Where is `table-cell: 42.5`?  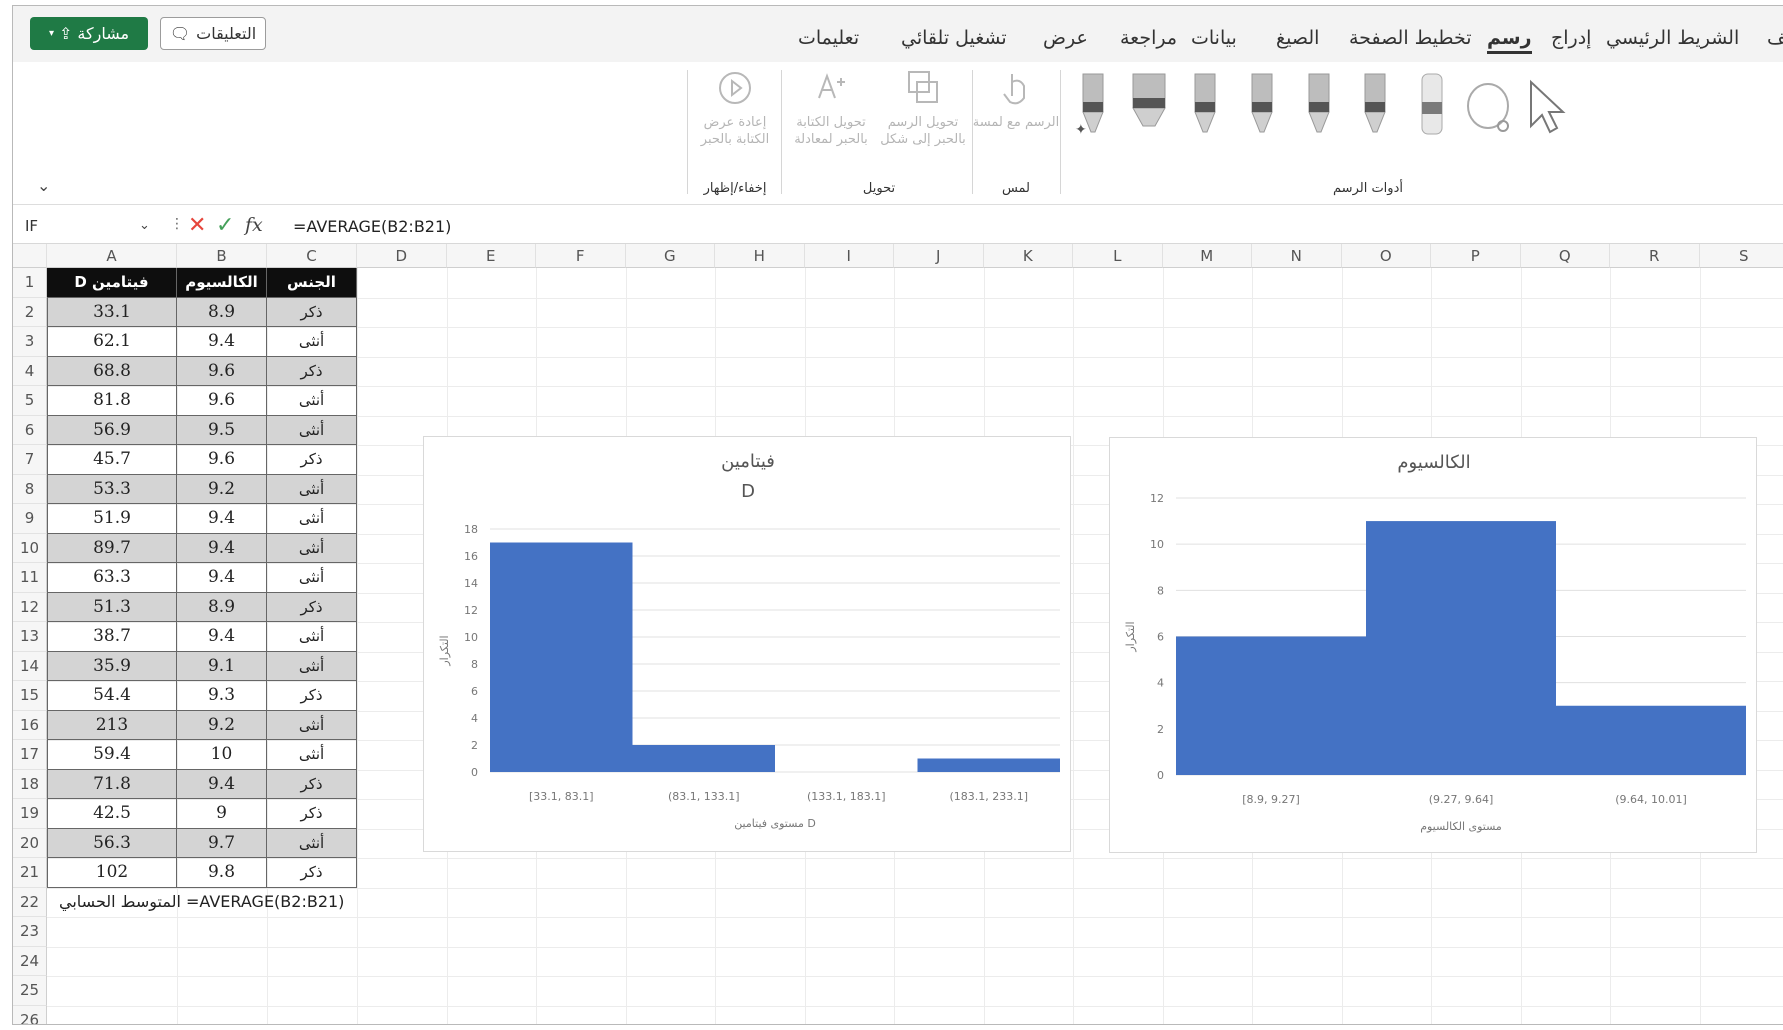 table-cell: 42.5 is located at coordinates (112, 814).